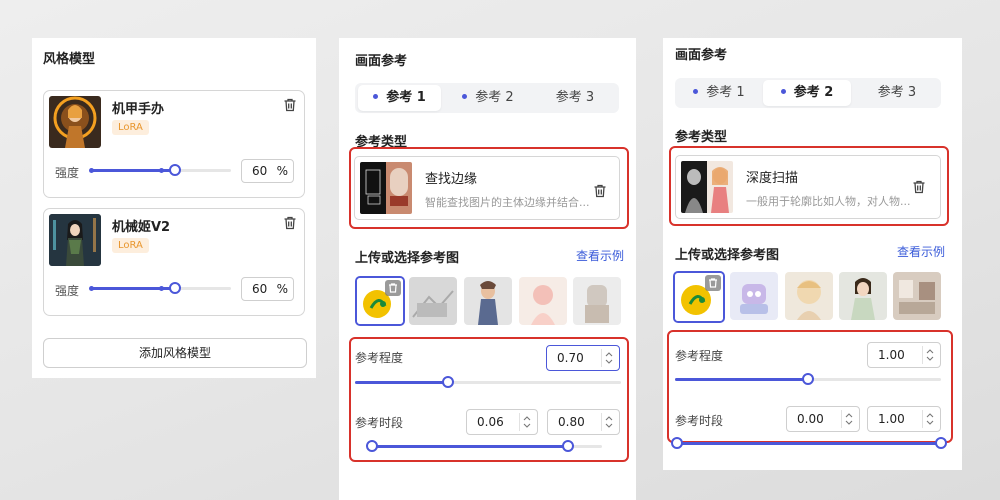 Image resolution: width=1000 pixels, height=500 pixels. What do you see at coordinates (571, 422) in the screenshot?
I see `period-end-value: 0.80` at bounding box center [571, 422].